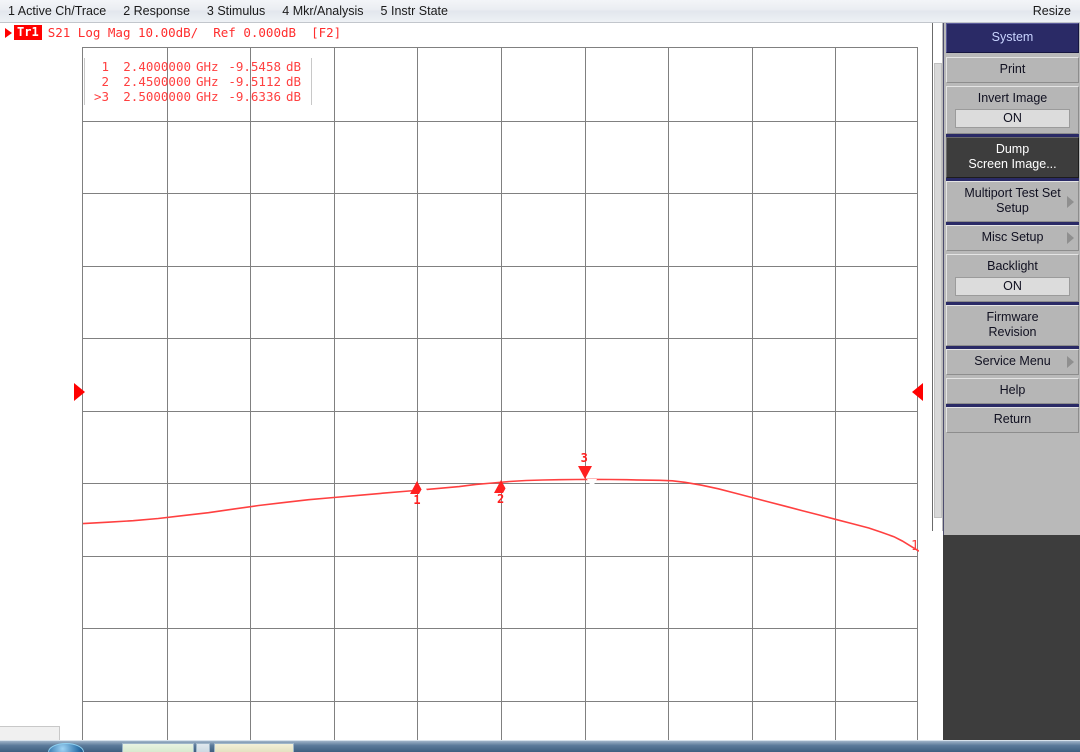  What do you see at coordinates (28, 32) in the screenshot?
I see `trace-badge: Tr1` at bounding box center [28, 32].